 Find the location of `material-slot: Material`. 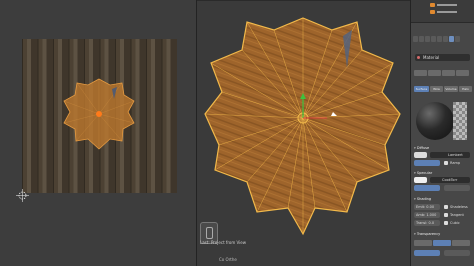

material-slot: Material is located at coordinates (442, 57).